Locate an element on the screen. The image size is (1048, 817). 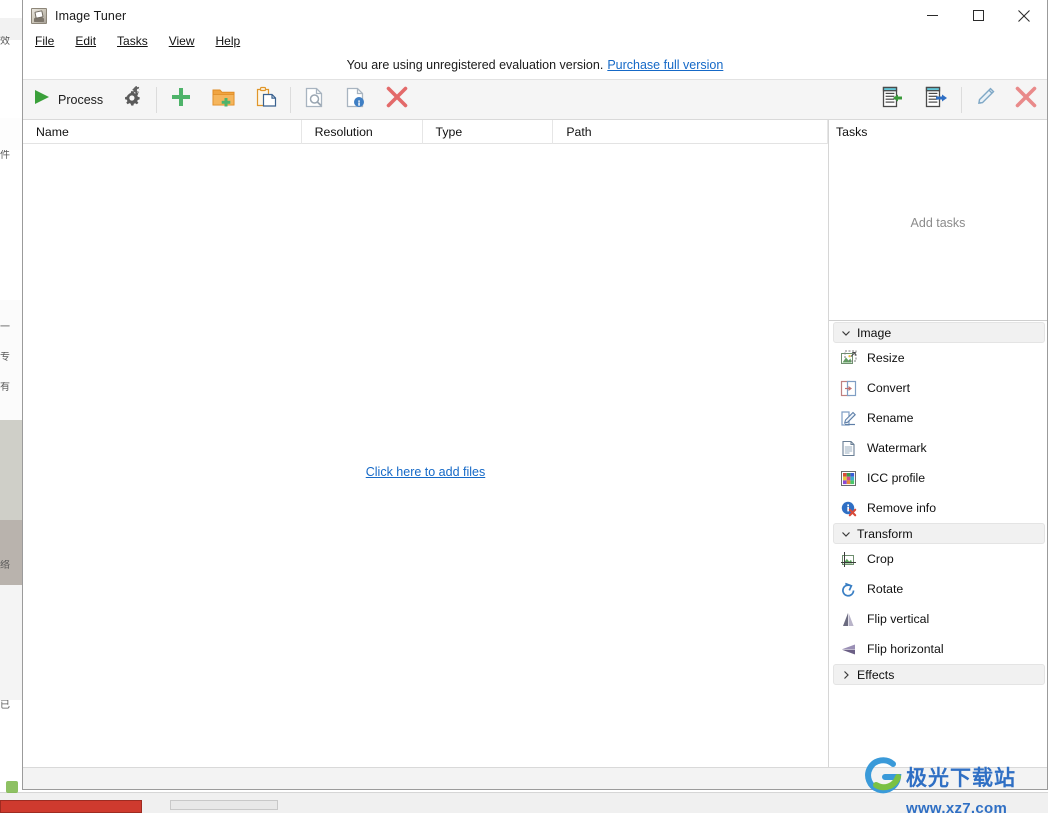
task-item-resize: Resize is located at coordinates (938, 358).